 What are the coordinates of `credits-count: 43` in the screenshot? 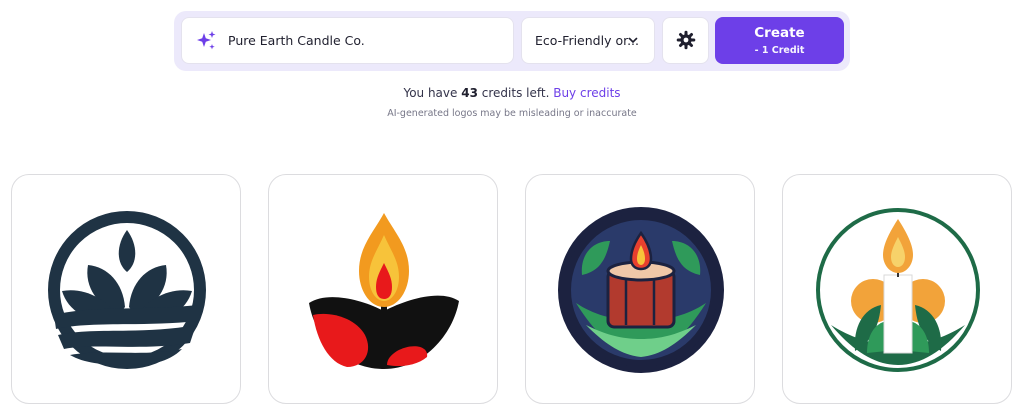 It's located at (469, 93).